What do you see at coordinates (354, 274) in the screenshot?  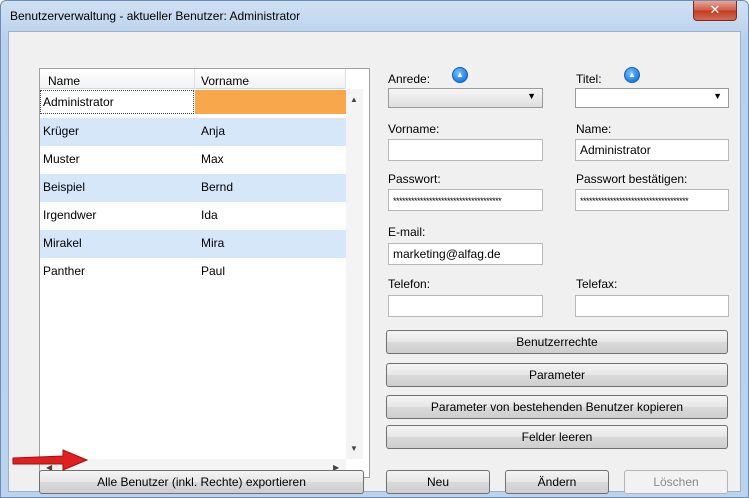 I see `vertical-scrollbar: ▲ ▼` at bounding box center [354, 274].